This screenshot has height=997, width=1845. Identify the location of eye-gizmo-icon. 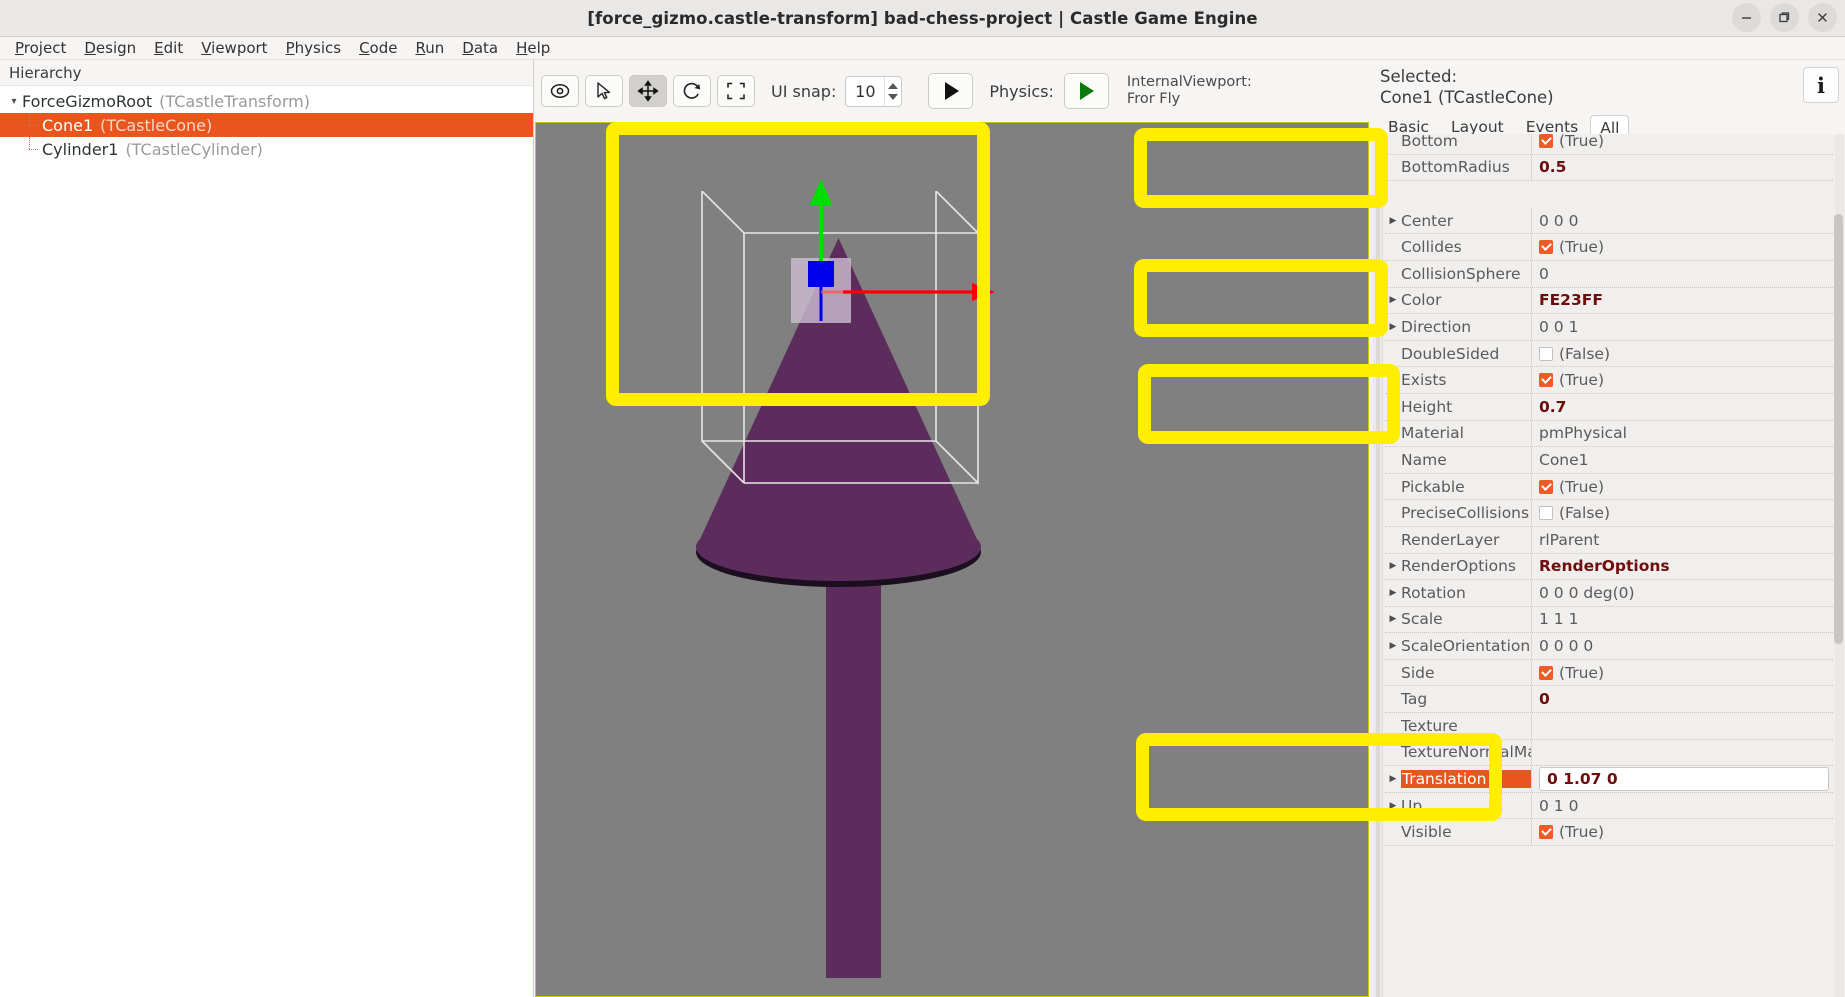
(560, 91).